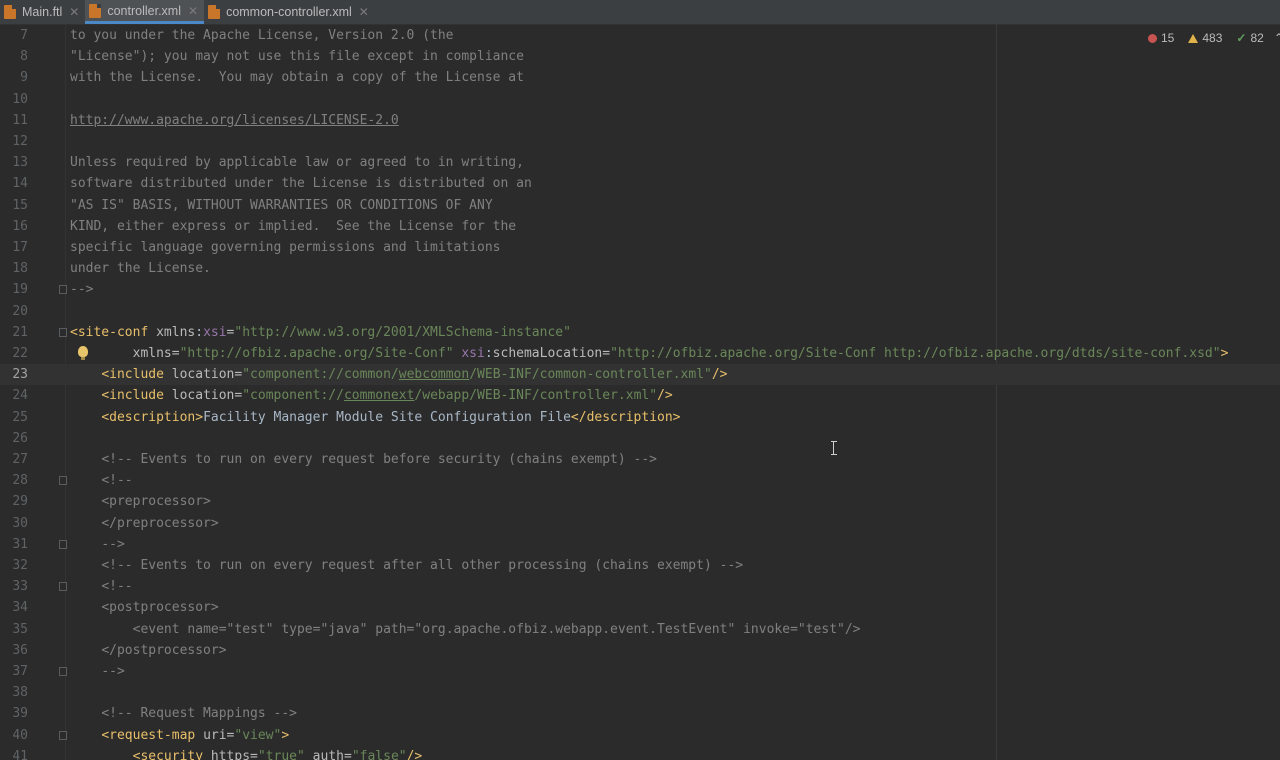 Image resolution: width=1280 pixels, height=760 pixels. Describe the element at coordinates (14, 501) in the screenshot. I see `line-number: 29` at that location.